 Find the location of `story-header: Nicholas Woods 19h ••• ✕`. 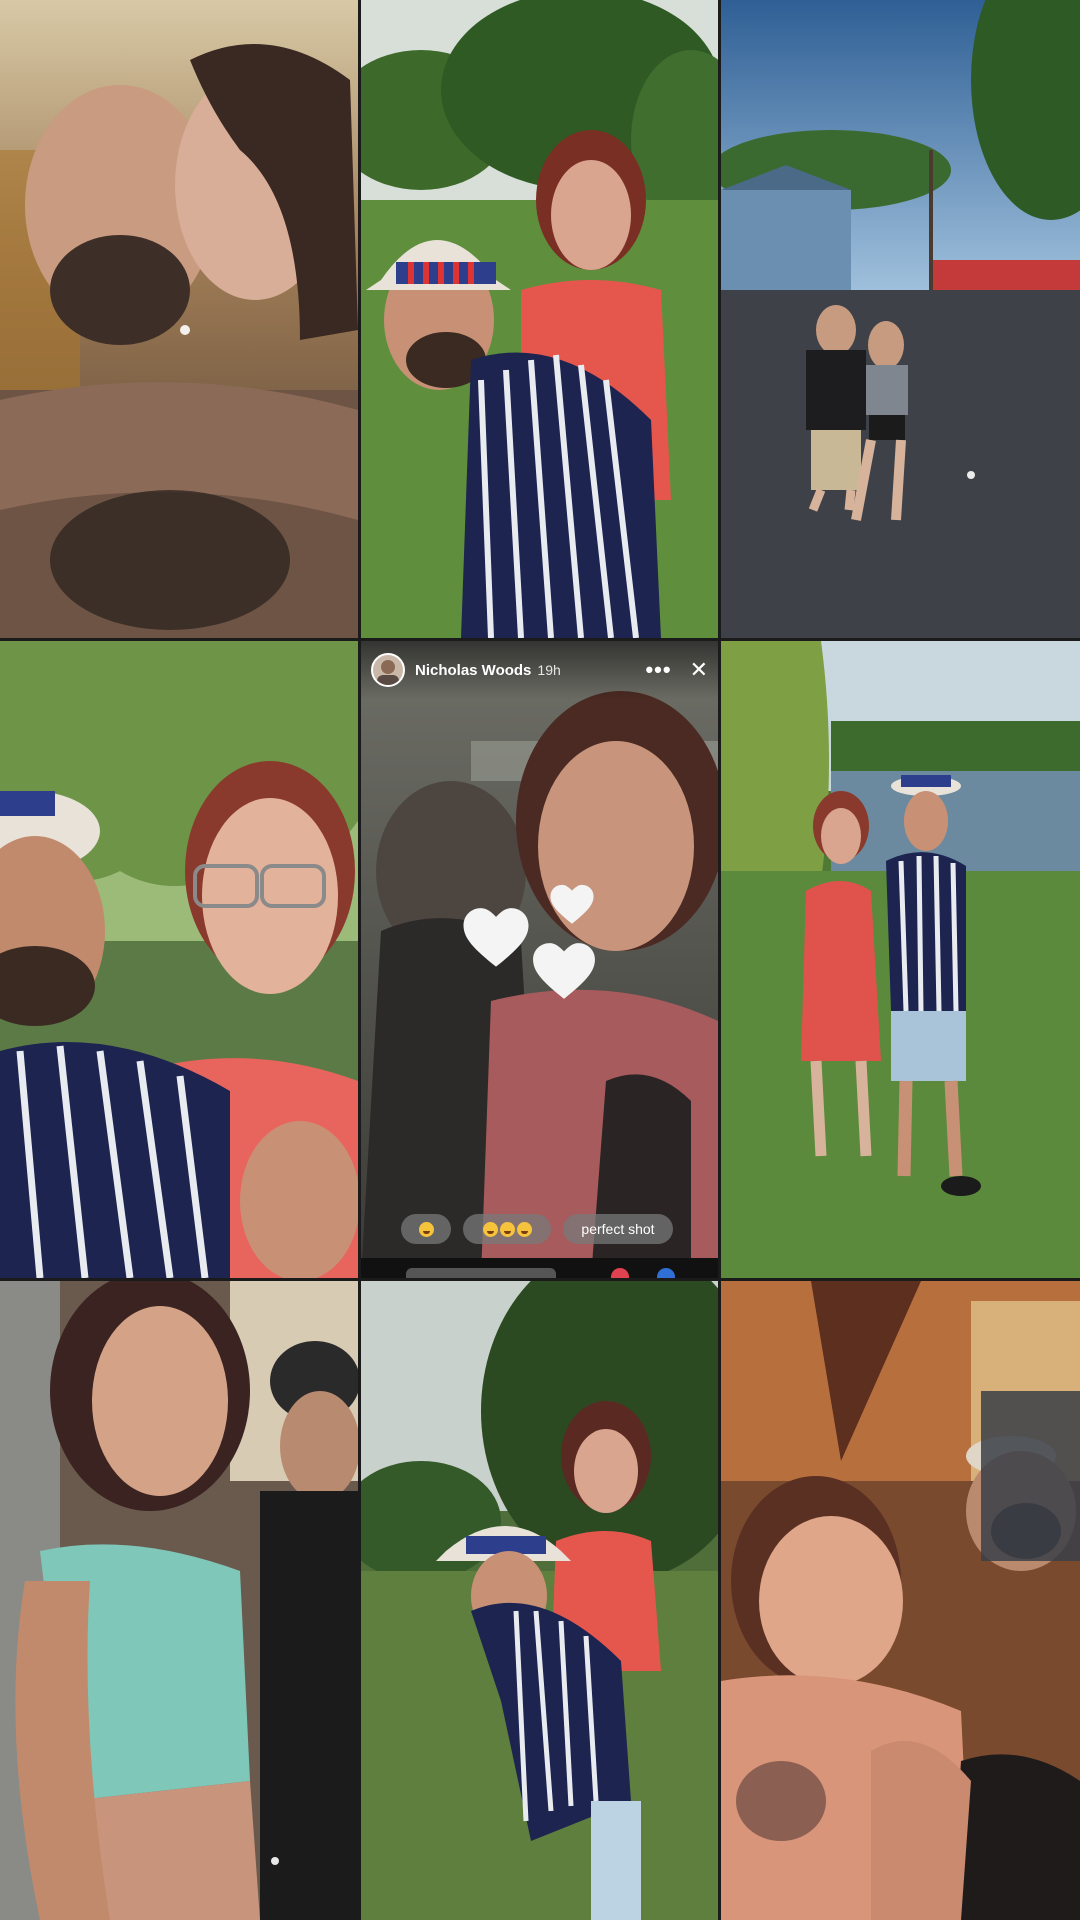

story-header: Nicholas Woods 19h ••• ✕ is located at coordinates (539, 670).